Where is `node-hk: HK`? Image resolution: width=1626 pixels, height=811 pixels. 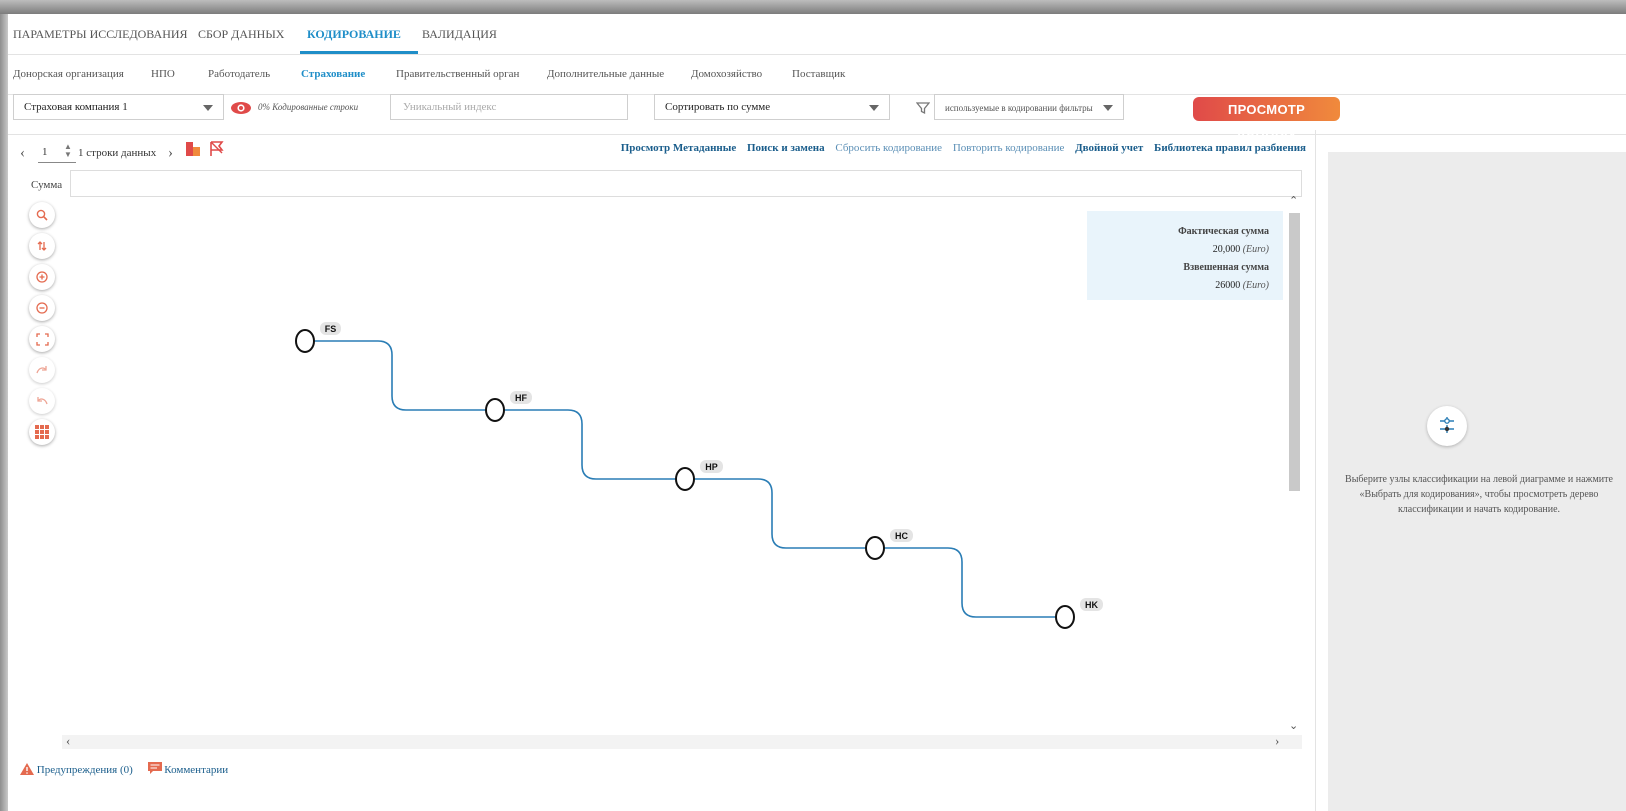
node-hk: HK is located at coordinates (1079, 613).